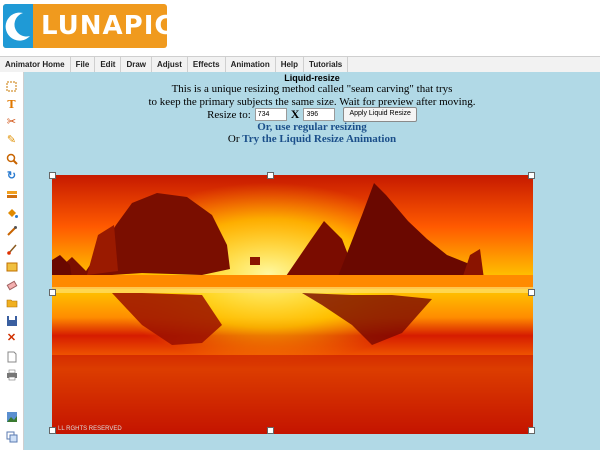 The image size is (600, 450). Describe the element at coordinates (319, 114) in the screenshot. I see `height-input: 396` at that location.